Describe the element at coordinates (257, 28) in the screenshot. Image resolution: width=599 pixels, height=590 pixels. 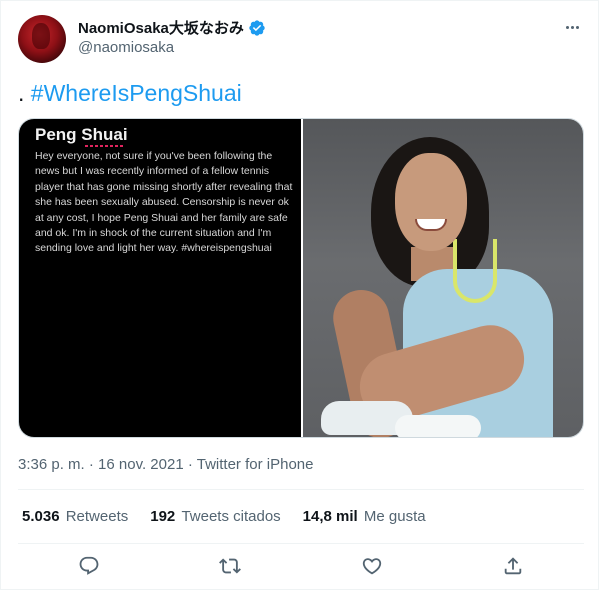
I see `verified-badge-icon` at that location.